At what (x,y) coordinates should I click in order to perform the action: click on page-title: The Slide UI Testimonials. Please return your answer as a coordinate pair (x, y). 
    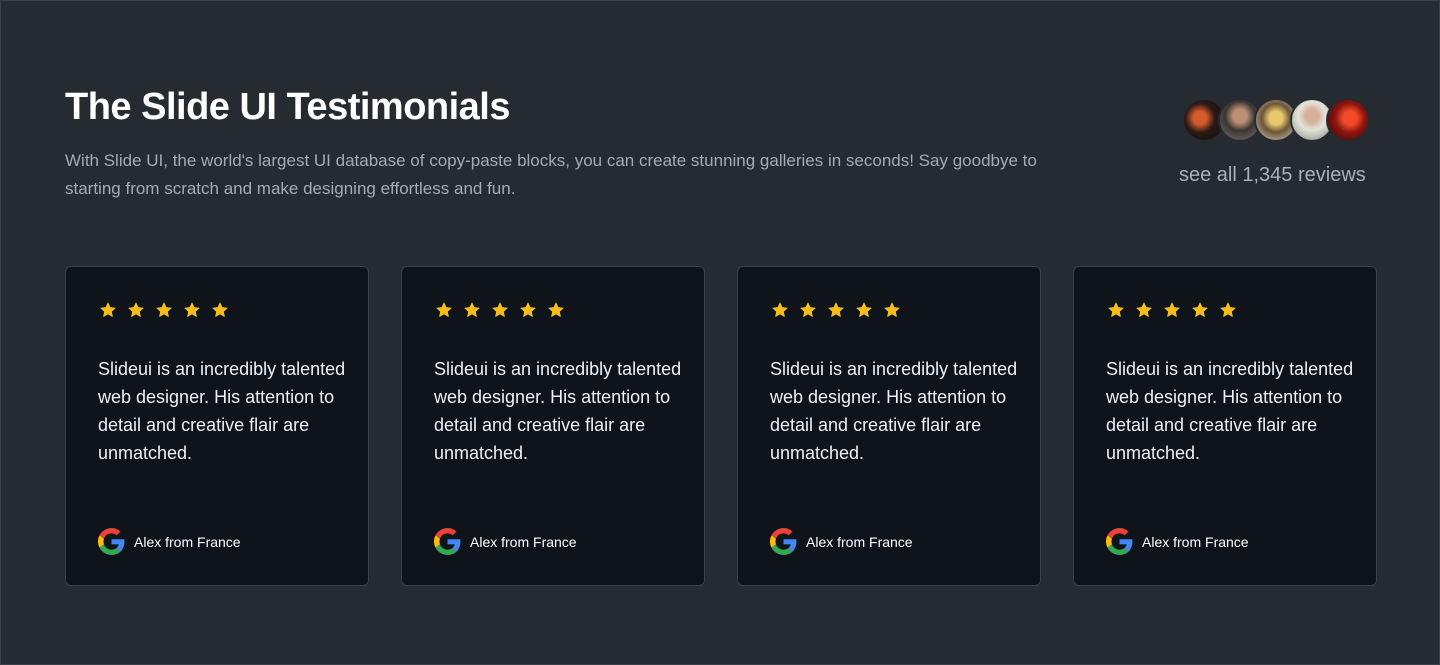
    Looking at the image, I should click on (288, 107).